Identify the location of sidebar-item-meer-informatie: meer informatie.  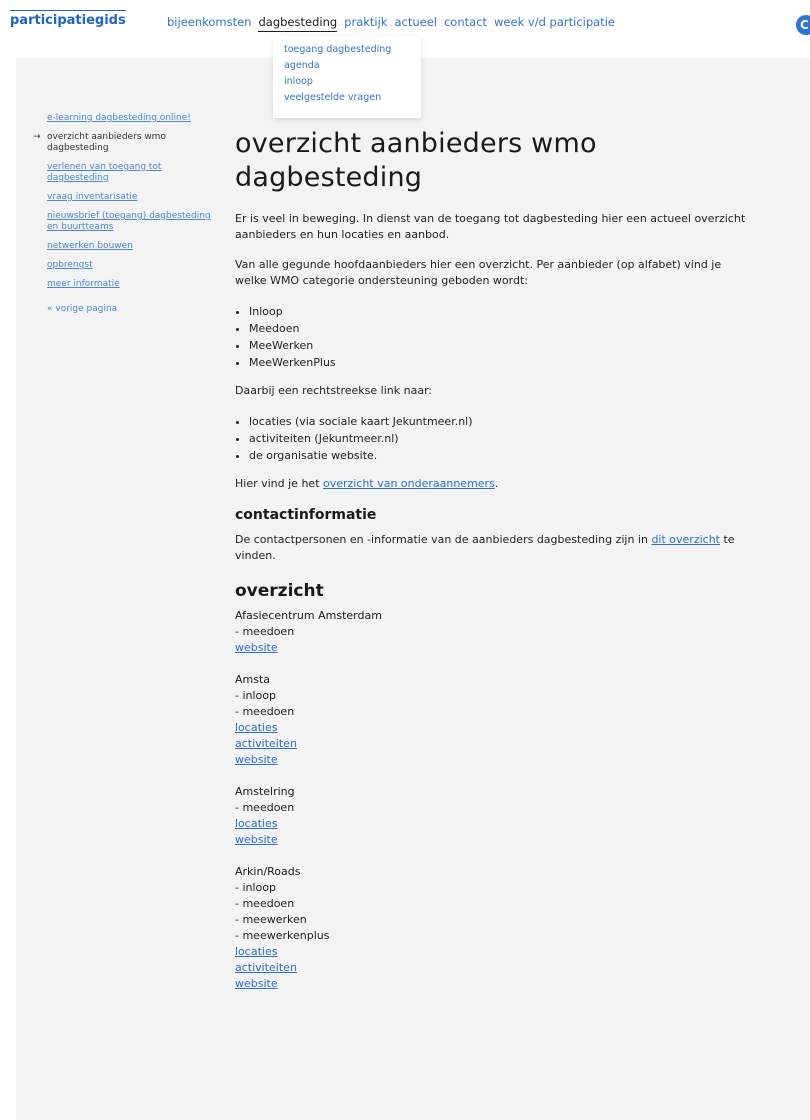
(123, 284).